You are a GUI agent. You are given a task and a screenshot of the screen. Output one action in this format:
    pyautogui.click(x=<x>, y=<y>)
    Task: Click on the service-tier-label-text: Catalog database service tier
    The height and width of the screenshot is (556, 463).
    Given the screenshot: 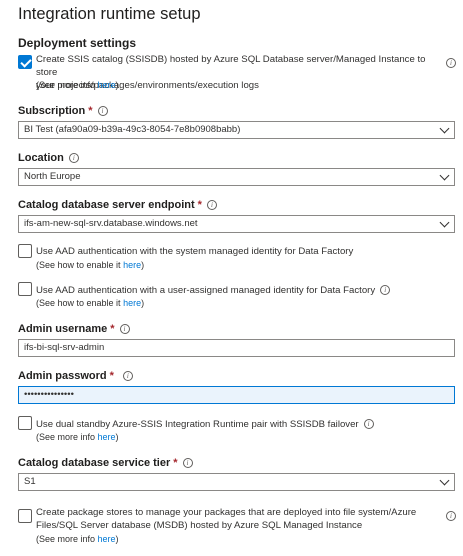 What is the action you would take?
    pyautogui.click(x=94, y=463)
    